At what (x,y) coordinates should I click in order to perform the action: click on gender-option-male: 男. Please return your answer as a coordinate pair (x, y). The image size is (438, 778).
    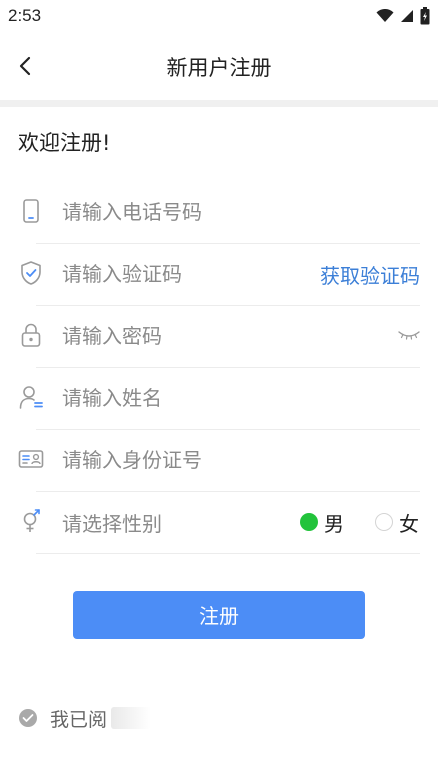
    Looking at the image, I should click on (322, 522).